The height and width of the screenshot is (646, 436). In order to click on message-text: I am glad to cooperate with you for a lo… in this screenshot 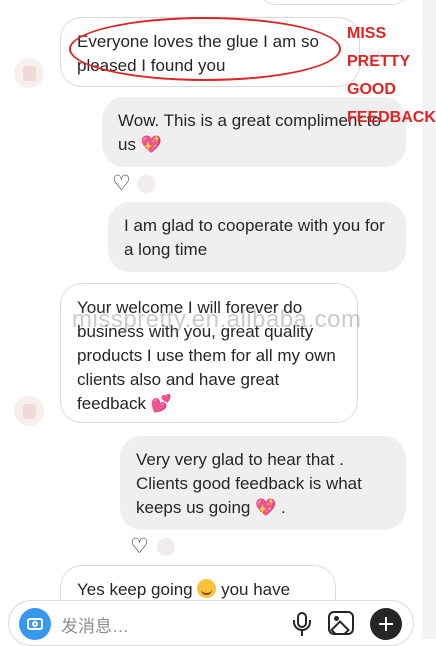, I will do `click(254, 237)`.